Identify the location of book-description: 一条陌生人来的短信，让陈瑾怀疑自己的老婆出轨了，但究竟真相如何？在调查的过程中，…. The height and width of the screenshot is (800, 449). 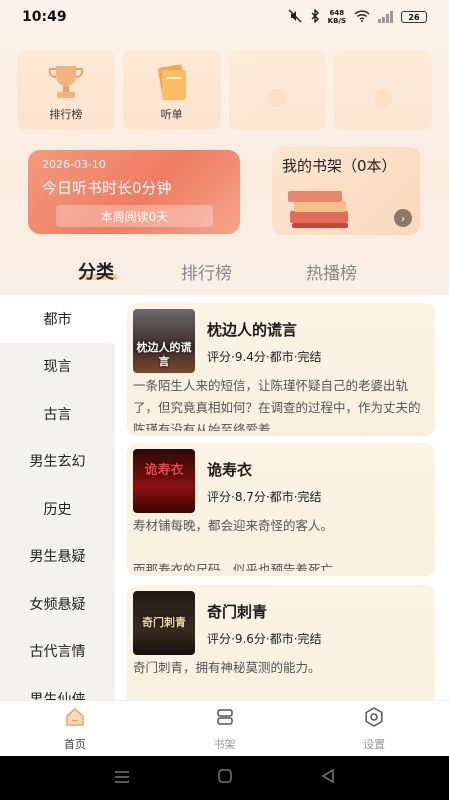
(277, 404).